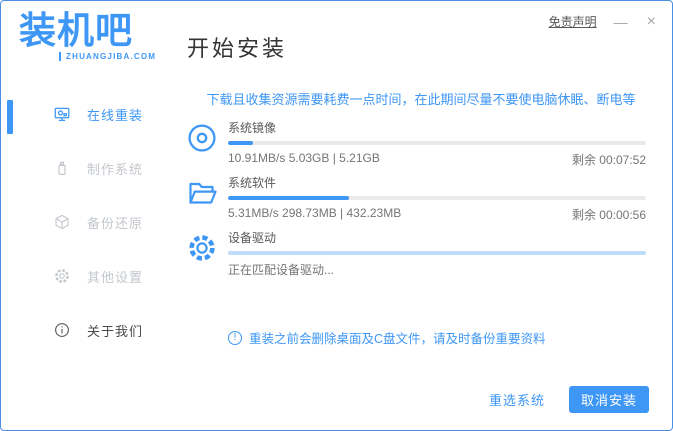  Describe the element at coordinates (603, 21) in the screenshot. I see `titlebar: 免责声明 — ×` at that location.